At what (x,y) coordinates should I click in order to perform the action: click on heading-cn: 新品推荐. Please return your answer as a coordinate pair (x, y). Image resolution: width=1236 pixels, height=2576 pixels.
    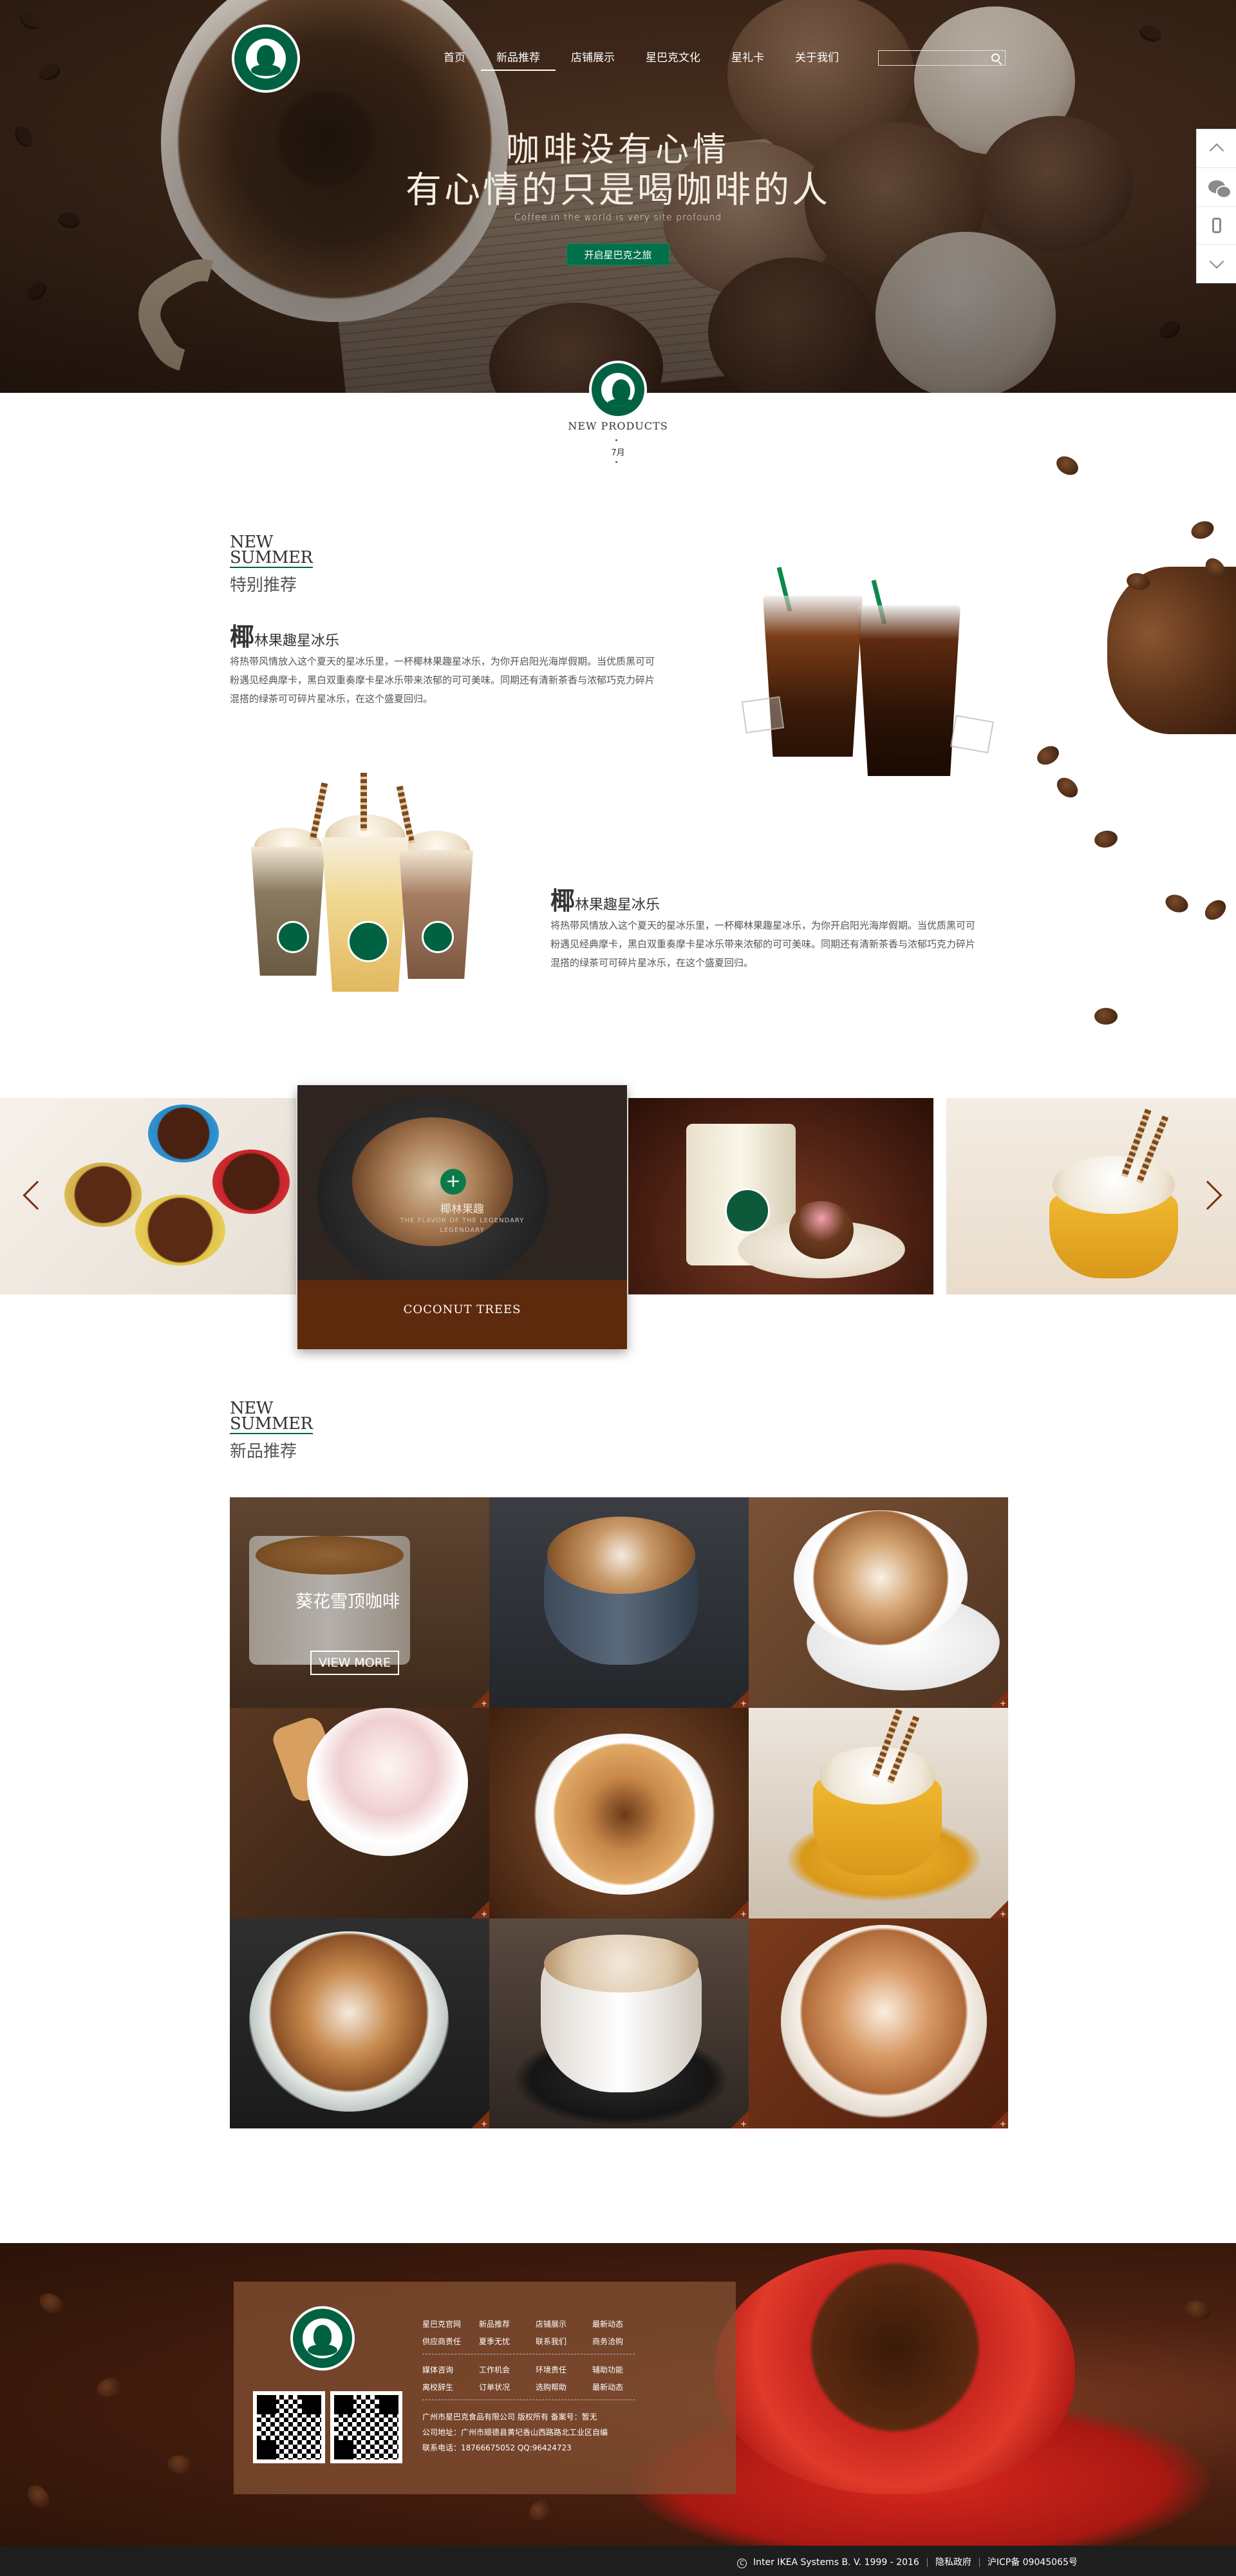
    Looking at the image, I should click on (263, 1451).